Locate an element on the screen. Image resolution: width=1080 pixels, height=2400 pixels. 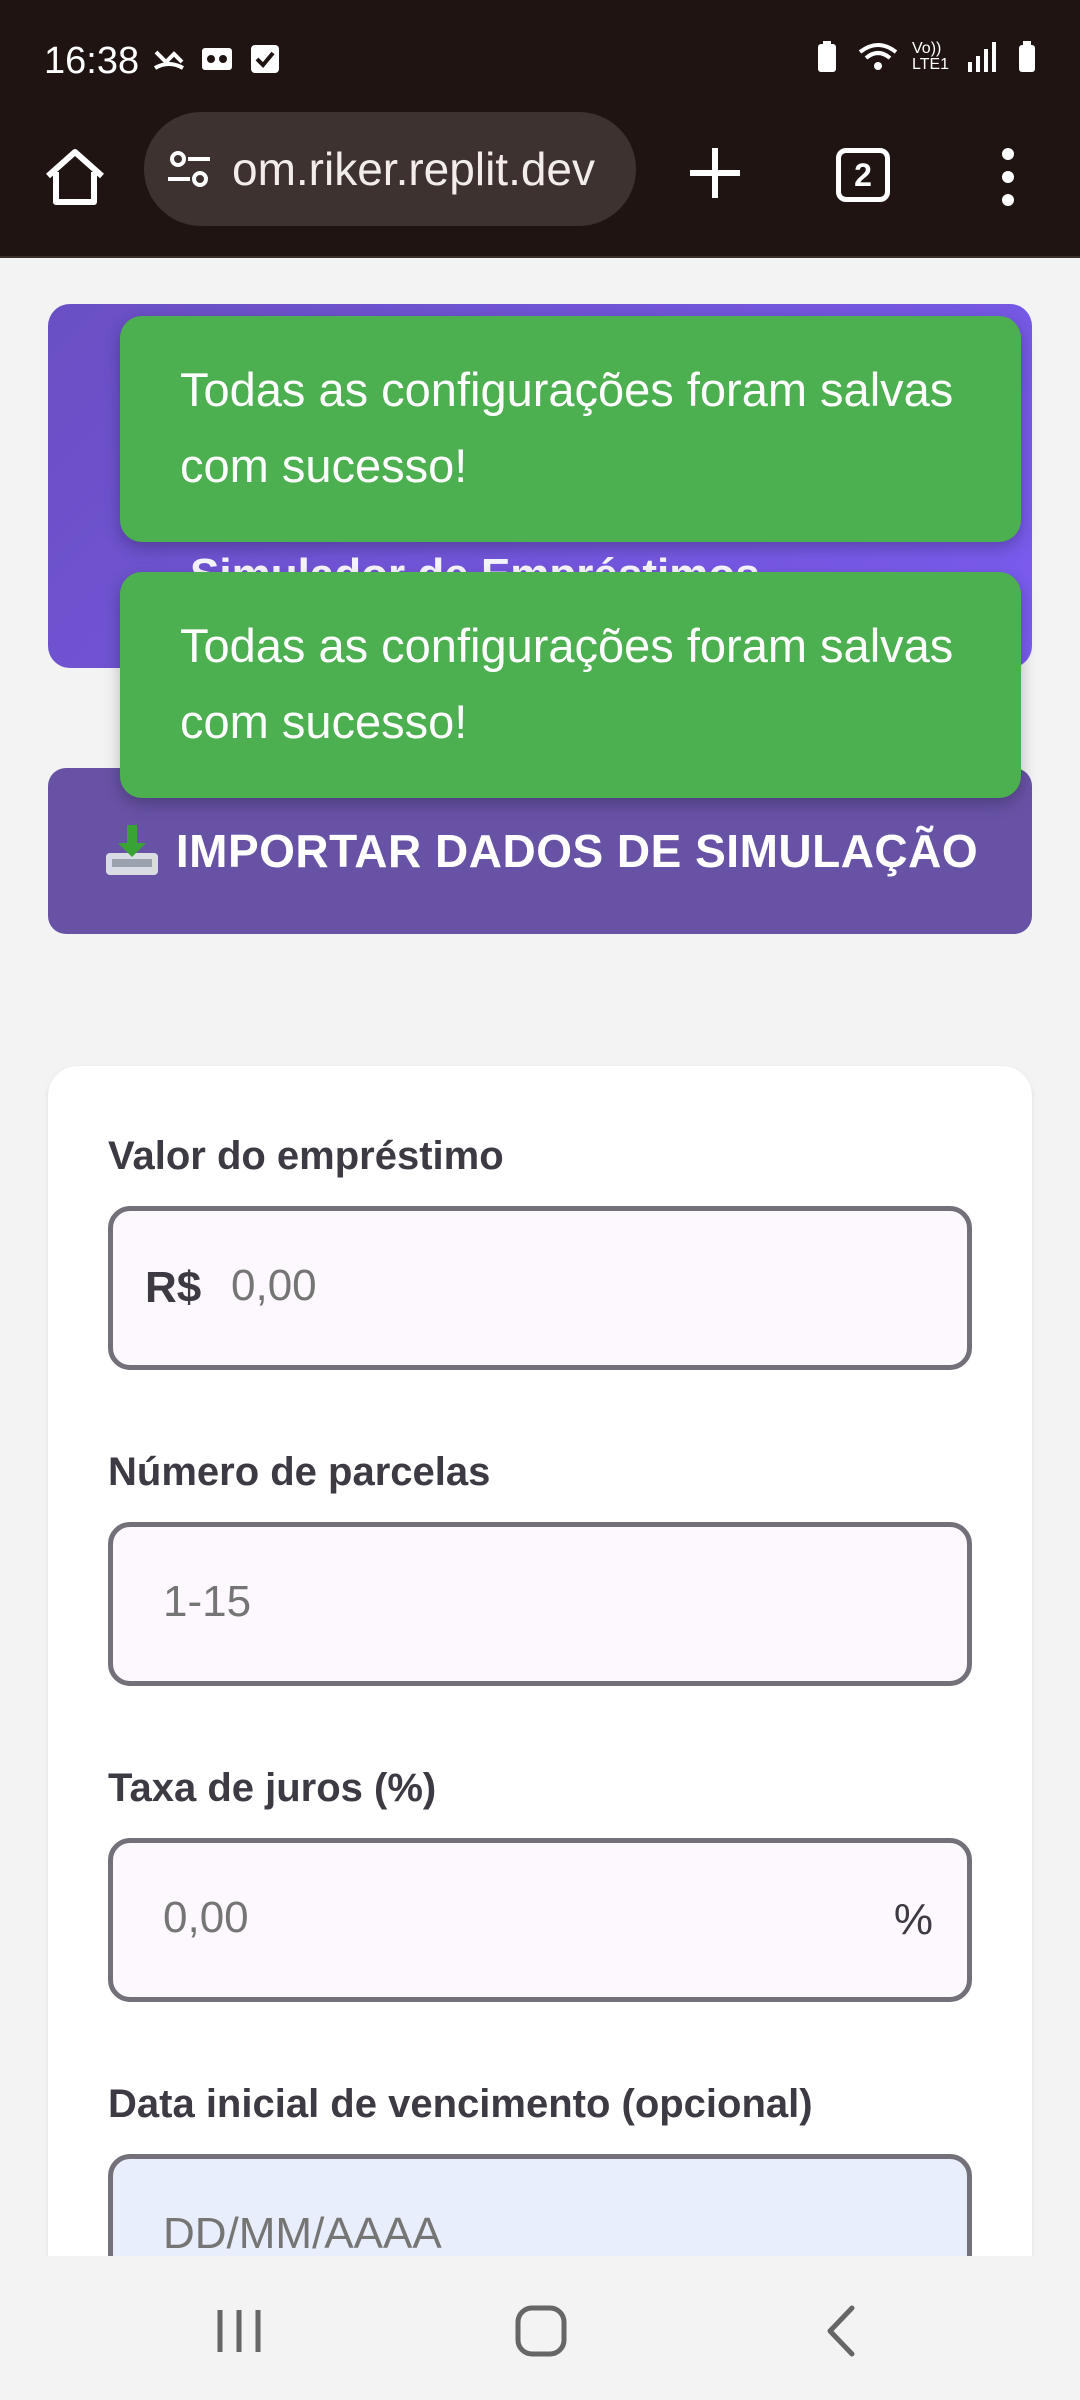
due-date-input is located at coordinates (463, 2232).